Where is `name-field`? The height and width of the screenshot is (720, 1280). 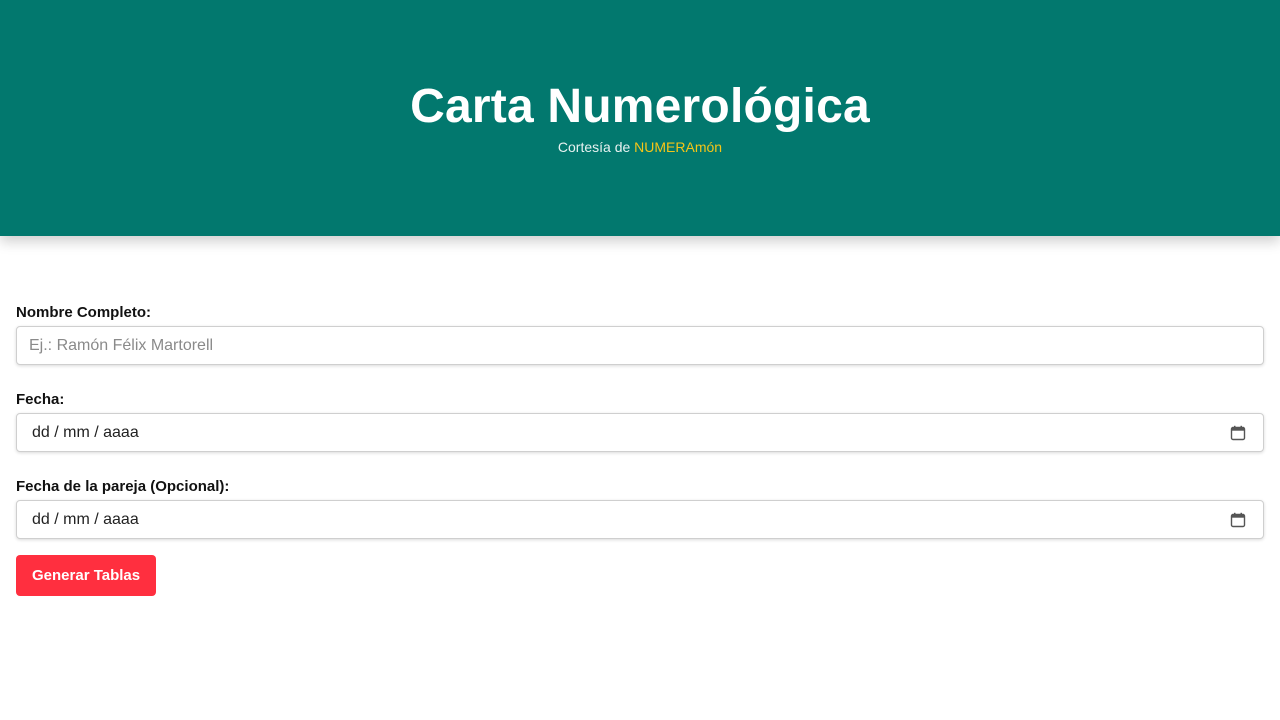 name-field is located at coordinates (640, 345).